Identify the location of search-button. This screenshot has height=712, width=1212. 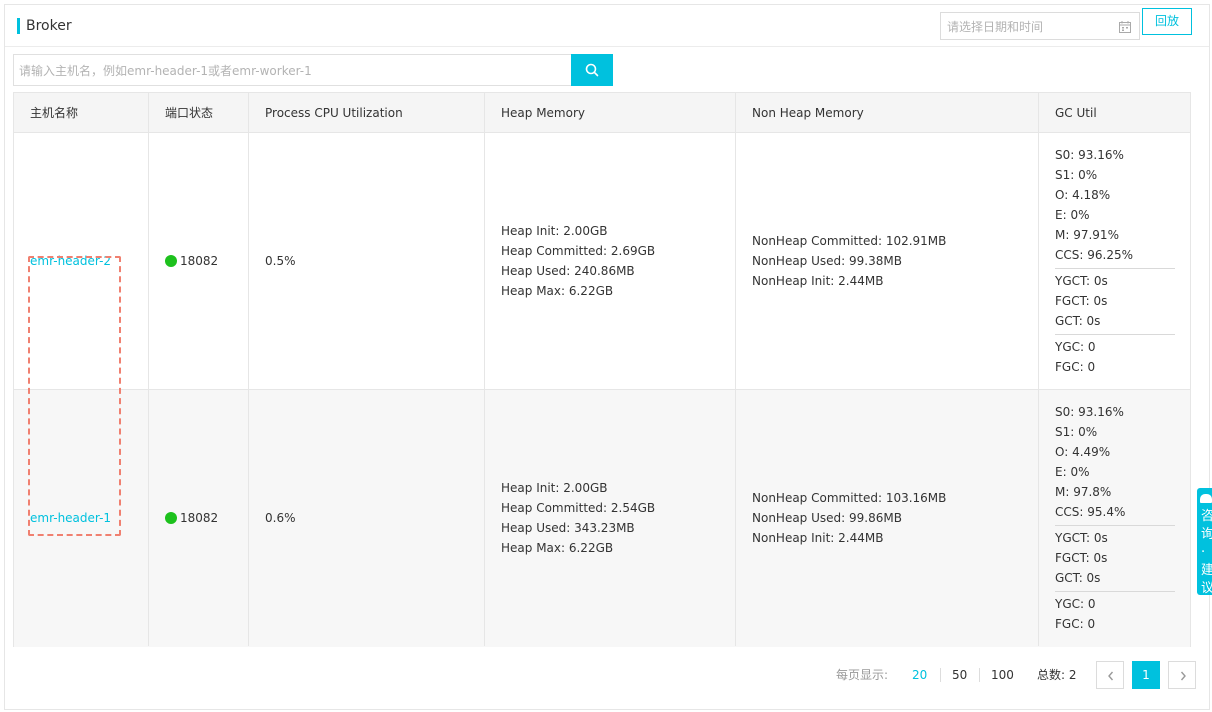
(592, 70).